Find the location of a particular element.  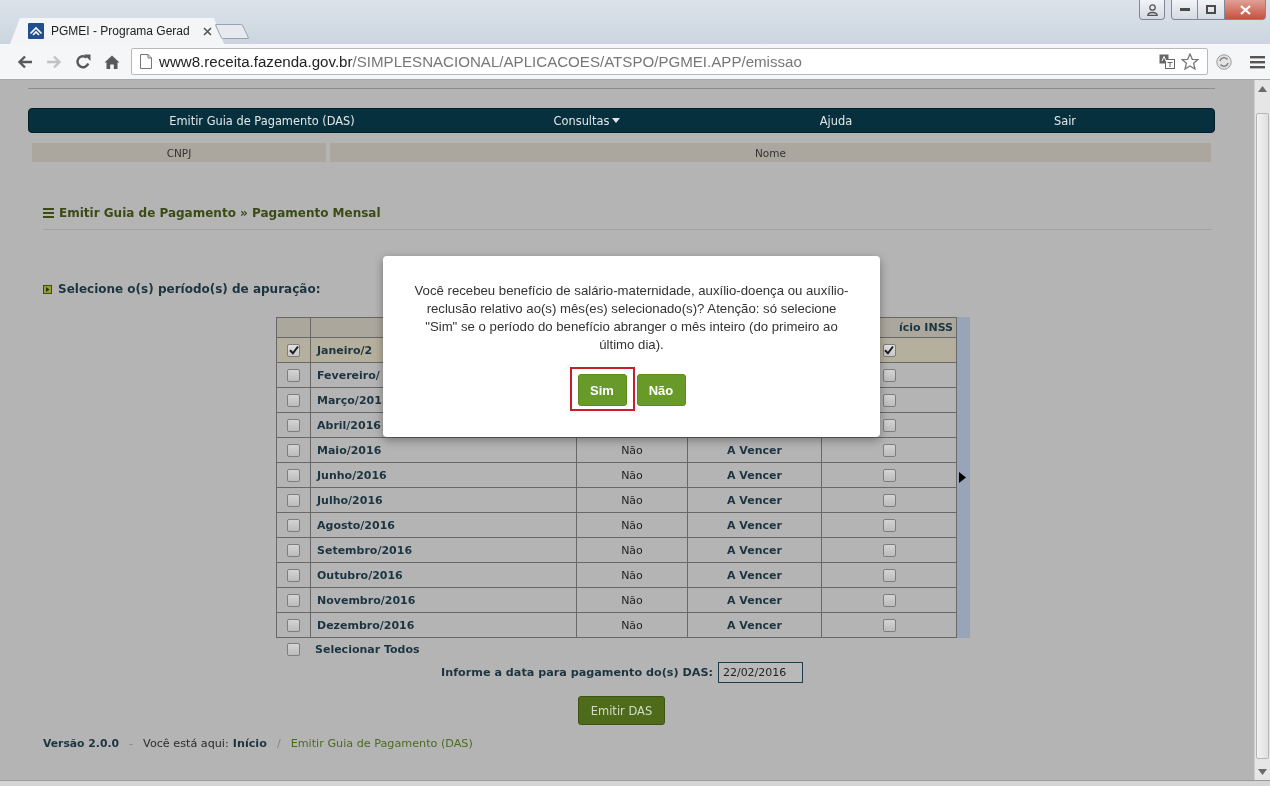

triangle-down-icon is located at coordinates (1262, 772).